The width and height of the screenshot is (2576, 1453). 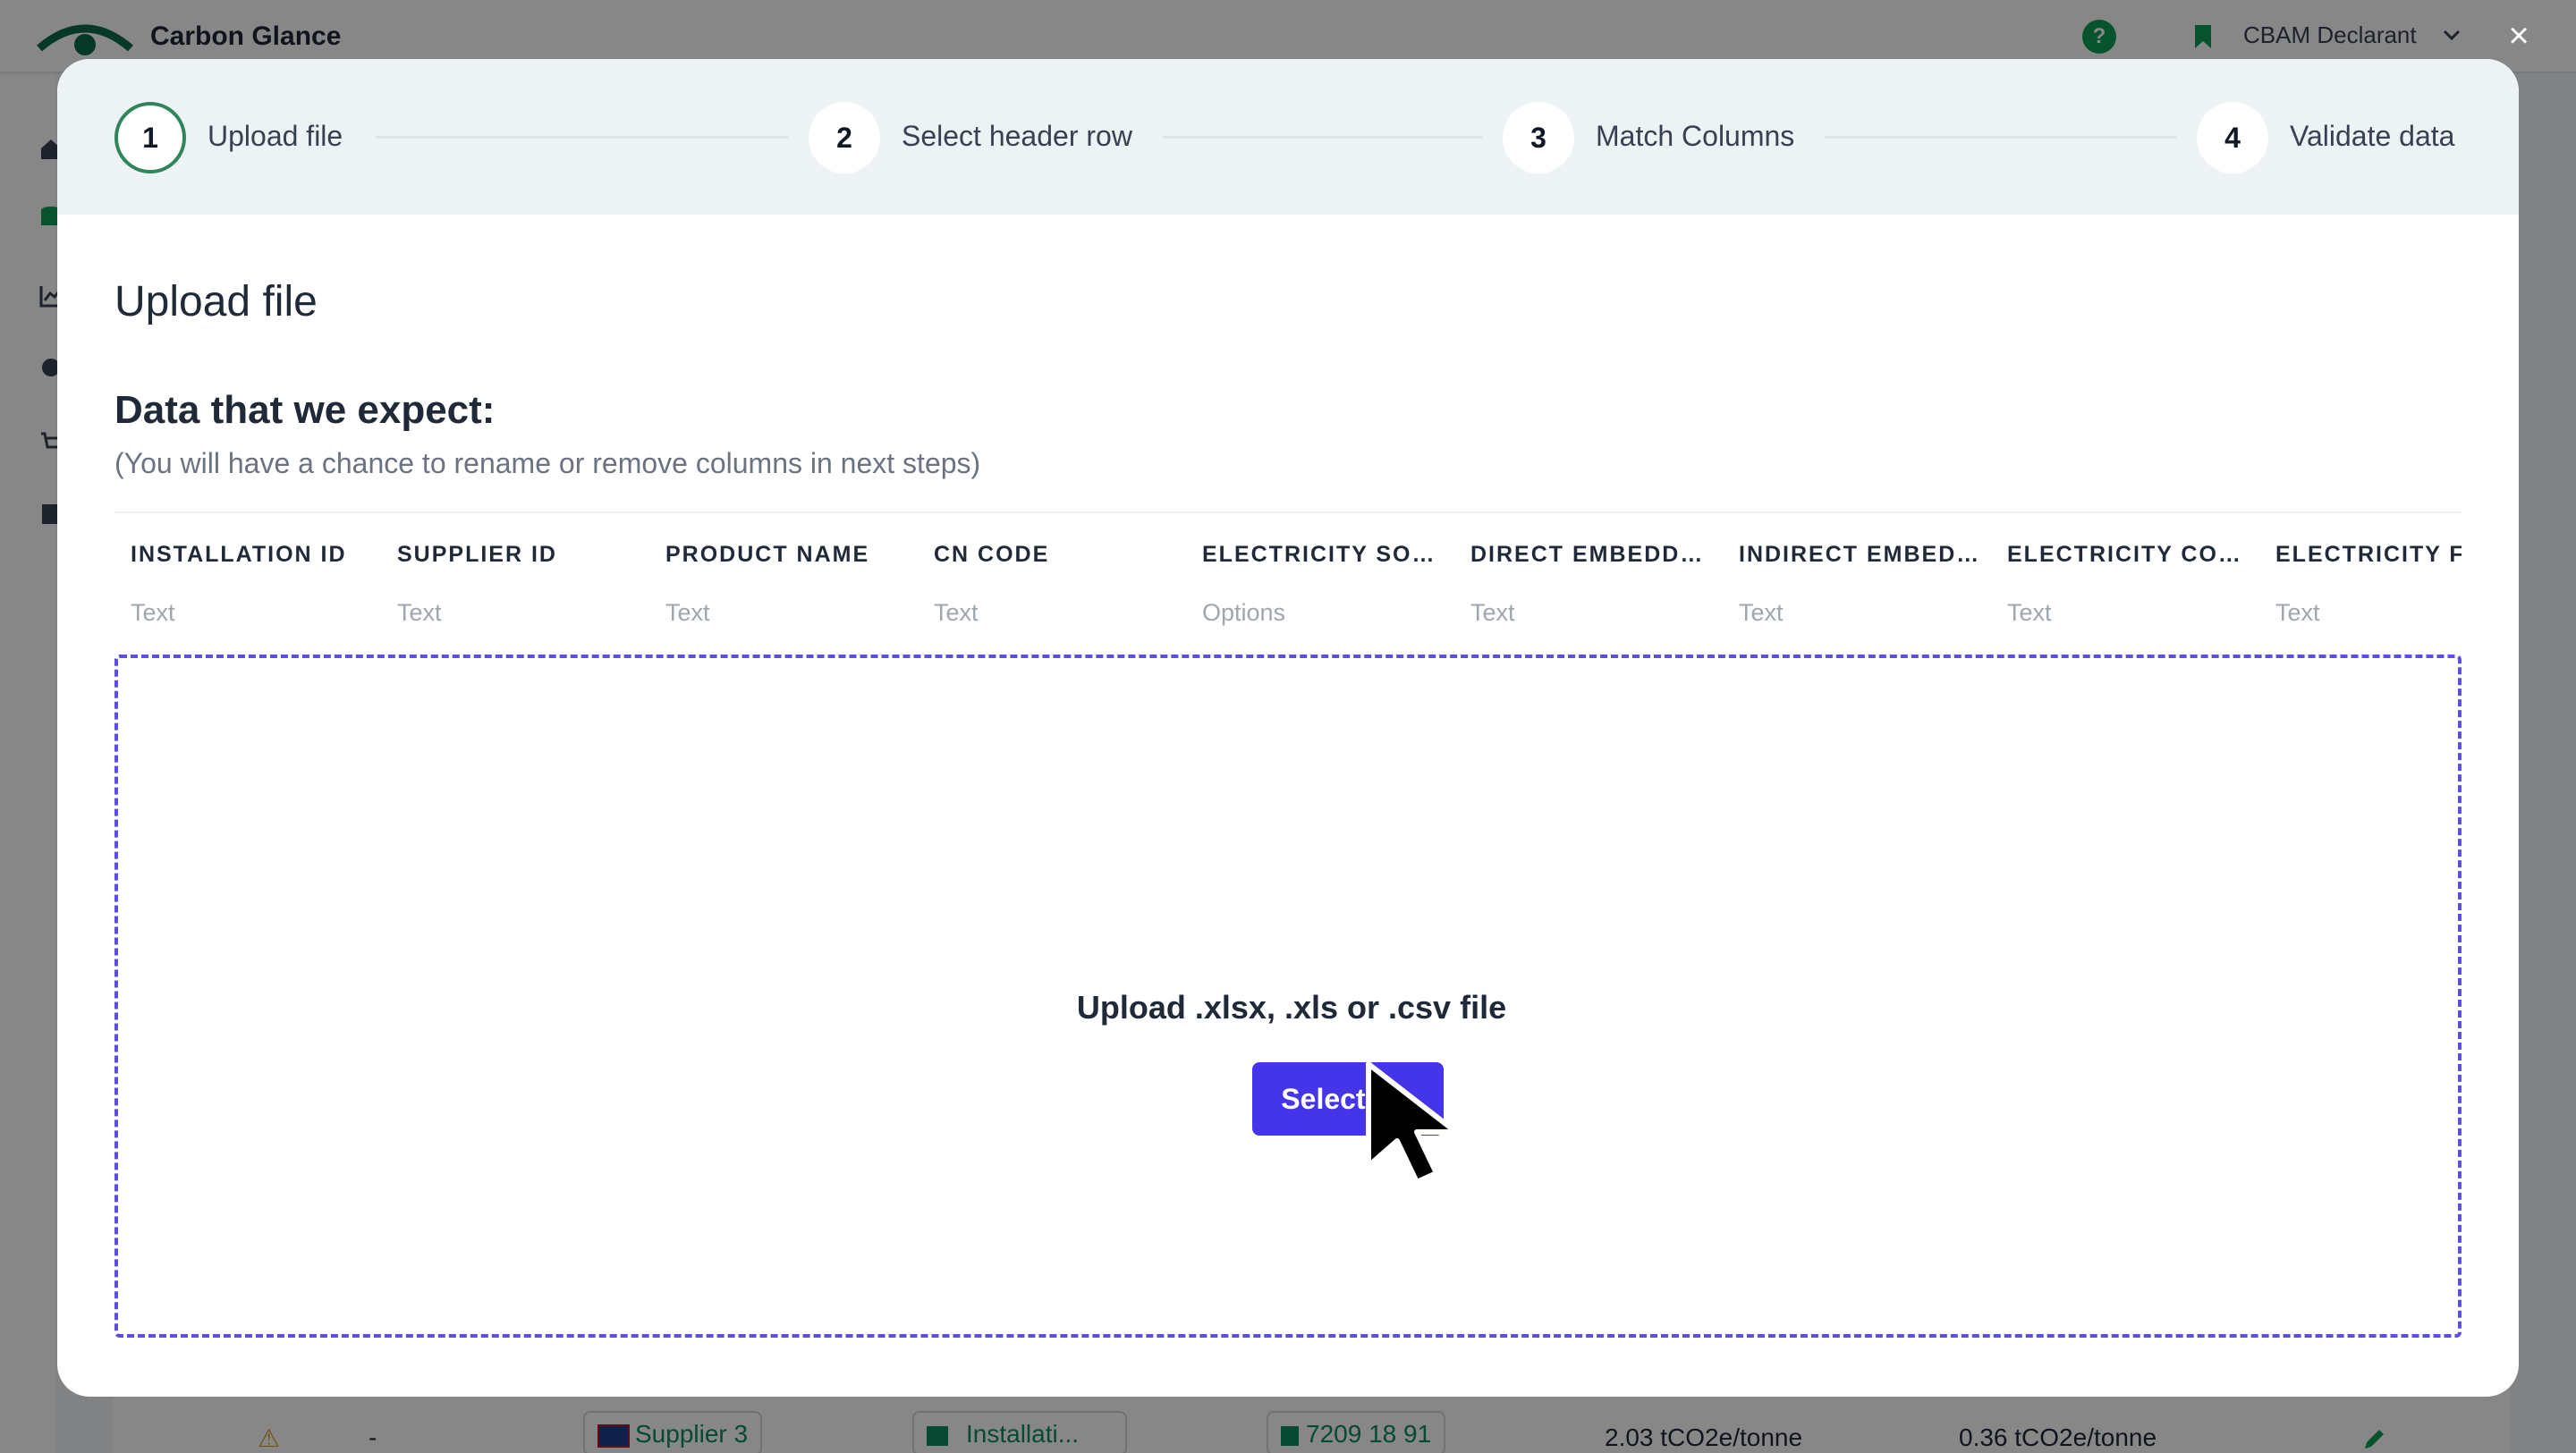 What do you see at coordinates (216, 301) in the screenshot?
I see `page-title: Upload file` at bounding box center [216, 301].